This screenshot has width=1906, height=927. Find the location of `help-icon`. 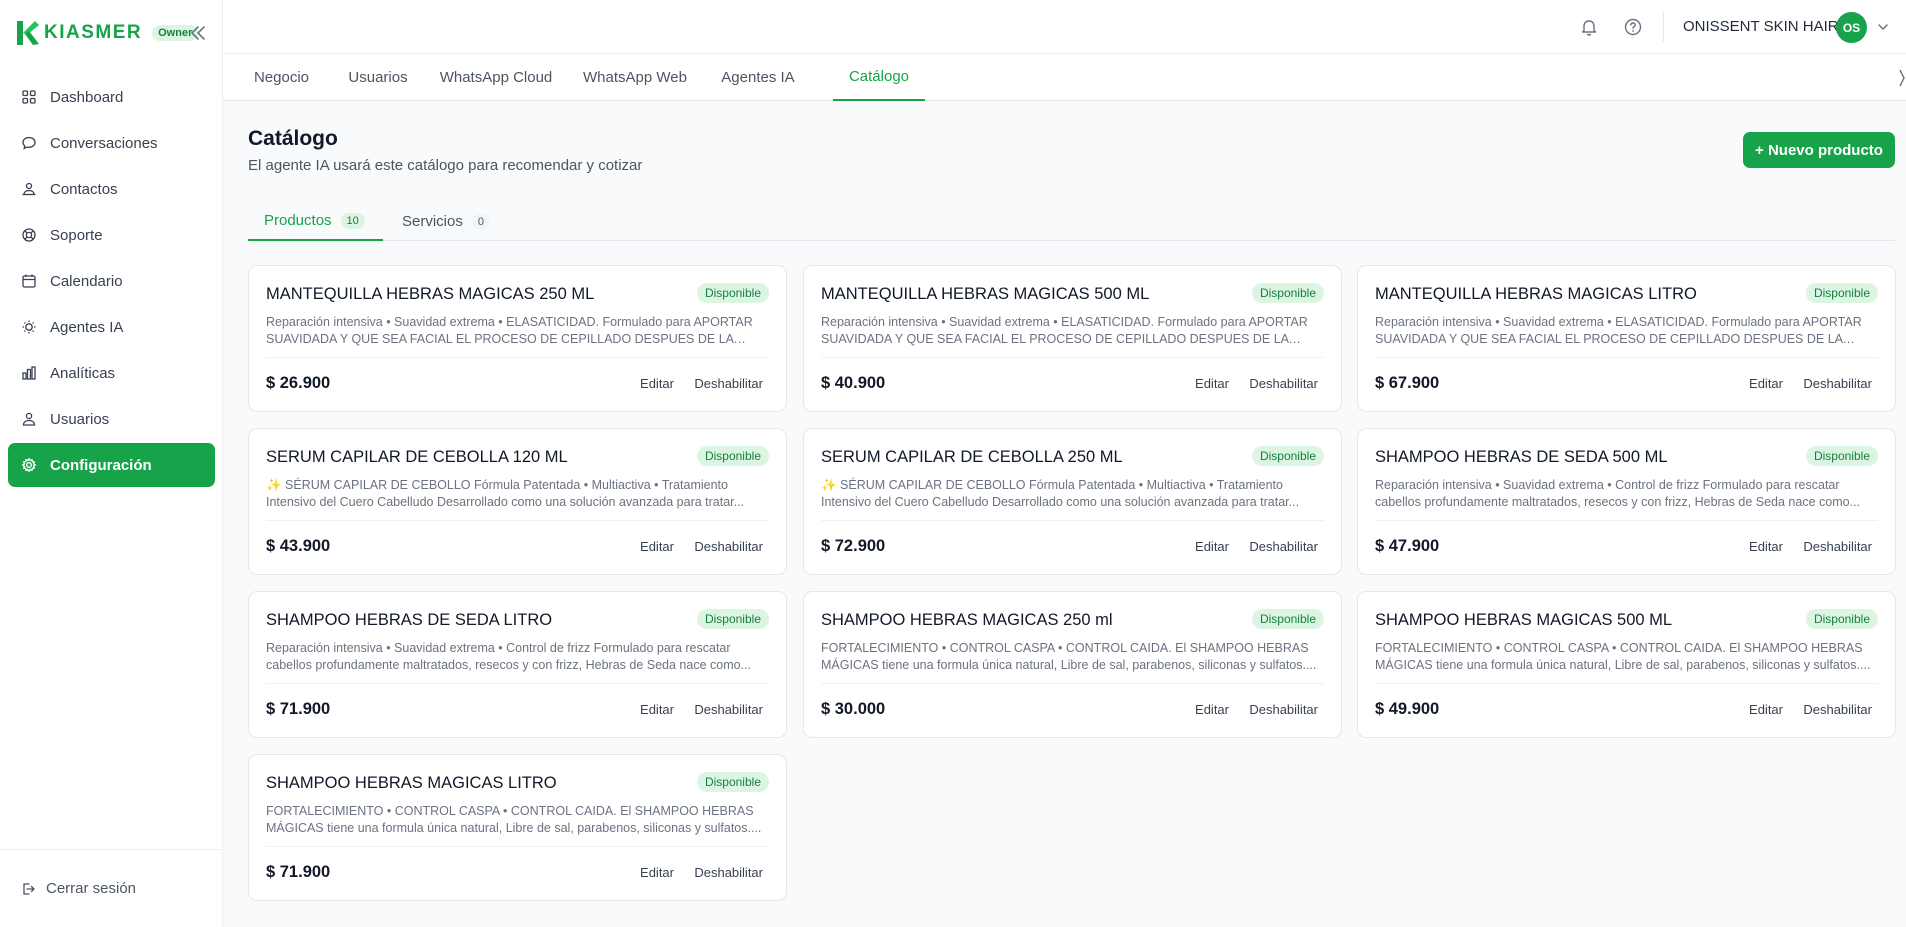

help-icon is located at coordinates (1633, 27).